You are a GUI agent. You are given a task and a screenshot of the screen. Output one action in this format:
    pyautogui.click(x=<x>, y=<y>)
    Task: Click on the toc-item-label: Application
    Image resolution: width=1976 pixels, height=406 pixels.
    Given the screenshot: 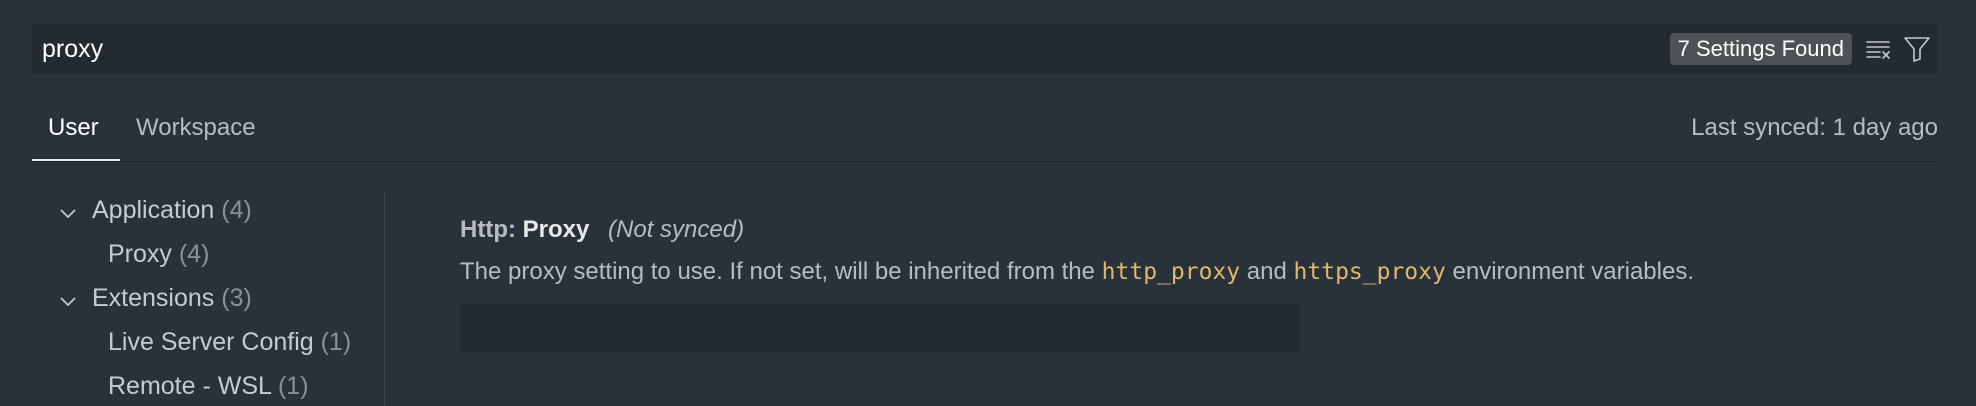 What is the action you would take?
    pyautogui.click(x=153, y=210)
    